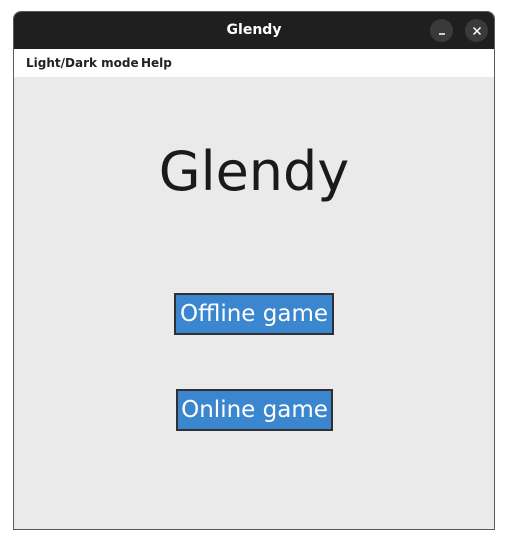 The image size is (508, 546). Describe the element at coordinates (254, 171) in the screenshot. I see `app-title: Glendy` at that location.